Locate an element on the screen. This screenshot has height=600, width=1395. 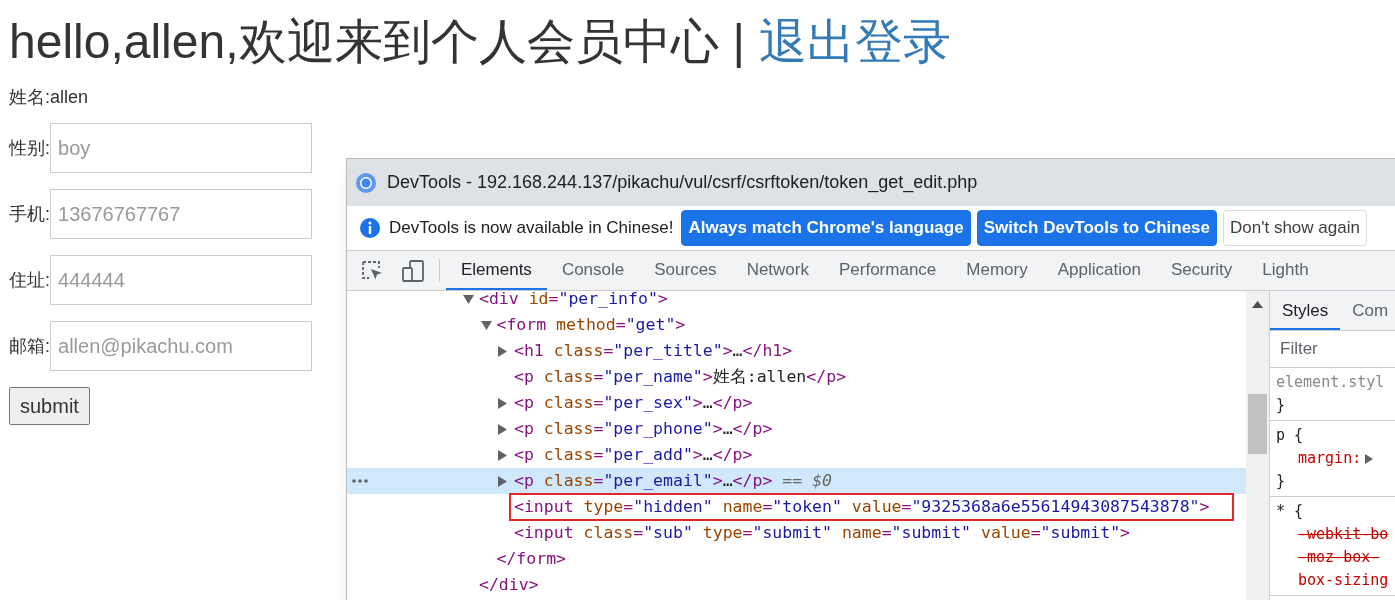
dom-tree-row: <input class="sub" type="submit" name="submit" value="submit"> is located at coordinates (796, 533).